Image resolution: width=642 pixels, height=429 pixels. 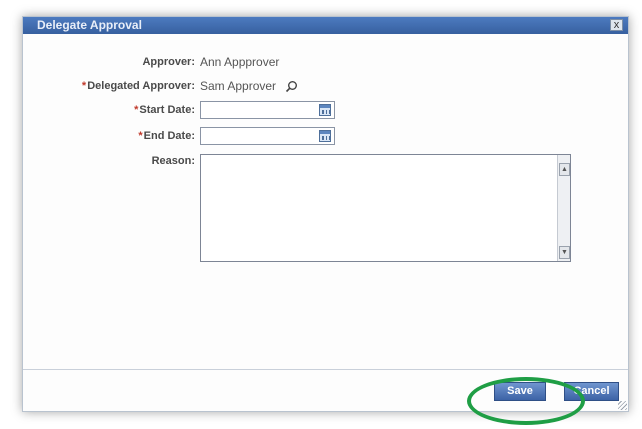 I want to click on close-icon: x, so click(x=616, y=25).